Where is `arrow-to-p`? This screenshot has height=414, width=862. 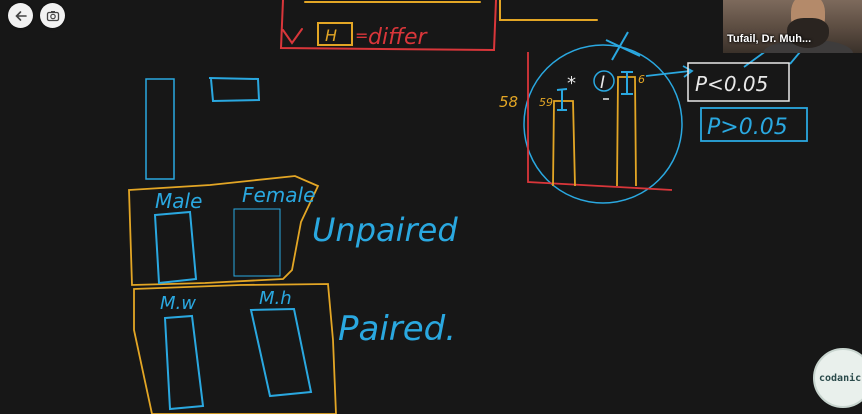
arrow-to-p is located at coordinates (669, 71).